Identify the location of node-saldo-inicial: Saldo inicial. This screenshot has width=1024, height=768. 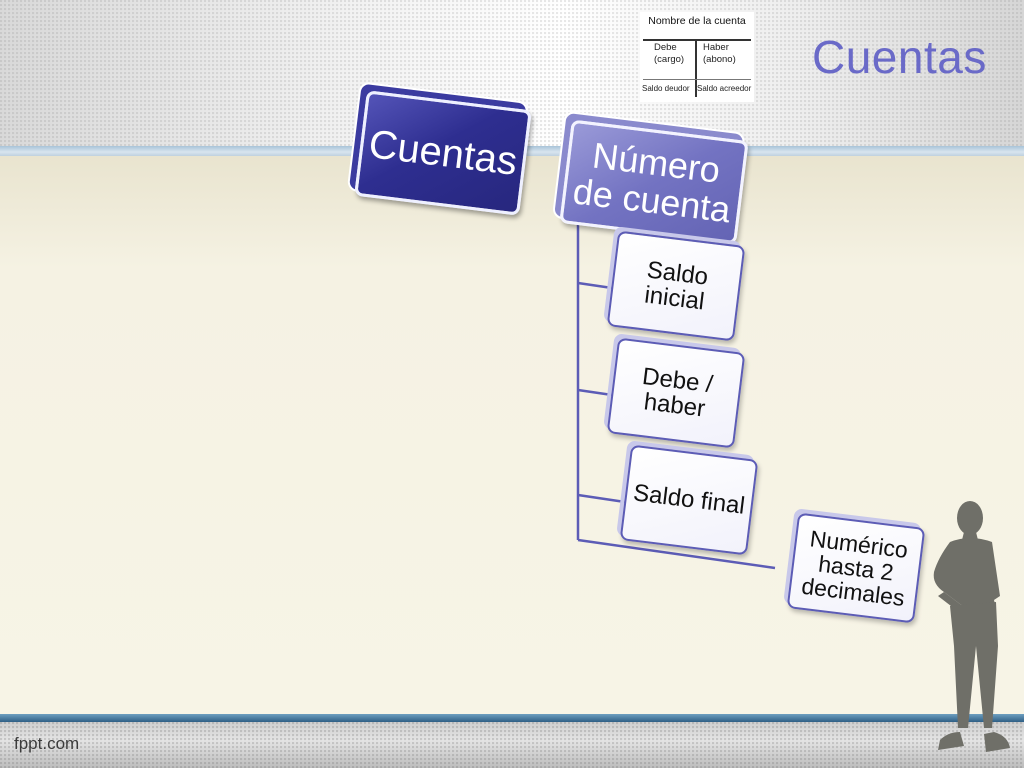
(676, 286).